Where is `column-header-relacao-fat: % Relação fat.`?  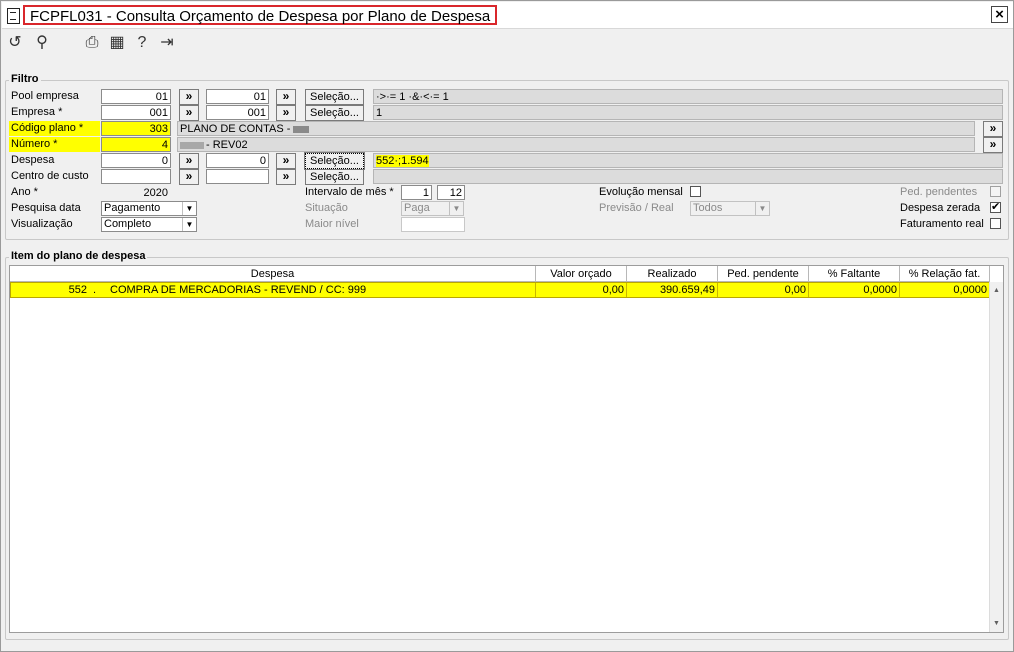
column-header-relacao-fat: % Relação fat. is located at coordinates (945, 274).